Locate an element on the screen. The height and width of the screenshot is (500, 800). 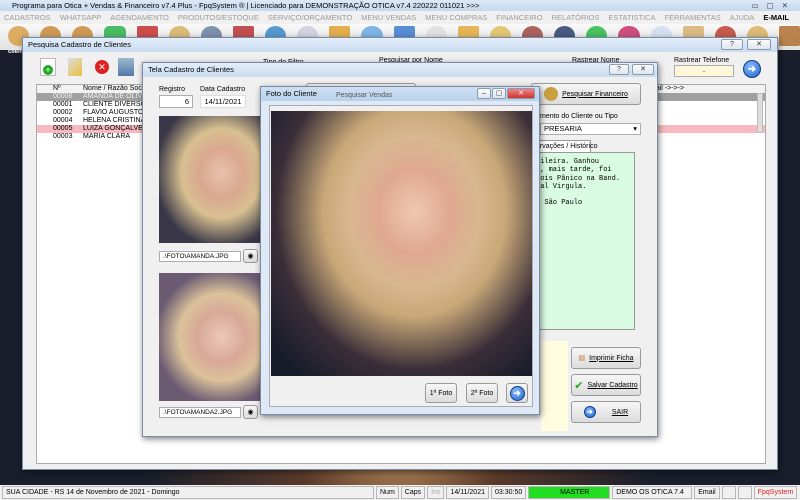
save-record-label: Salvar Cadastro is located at coordinates (612, 385).